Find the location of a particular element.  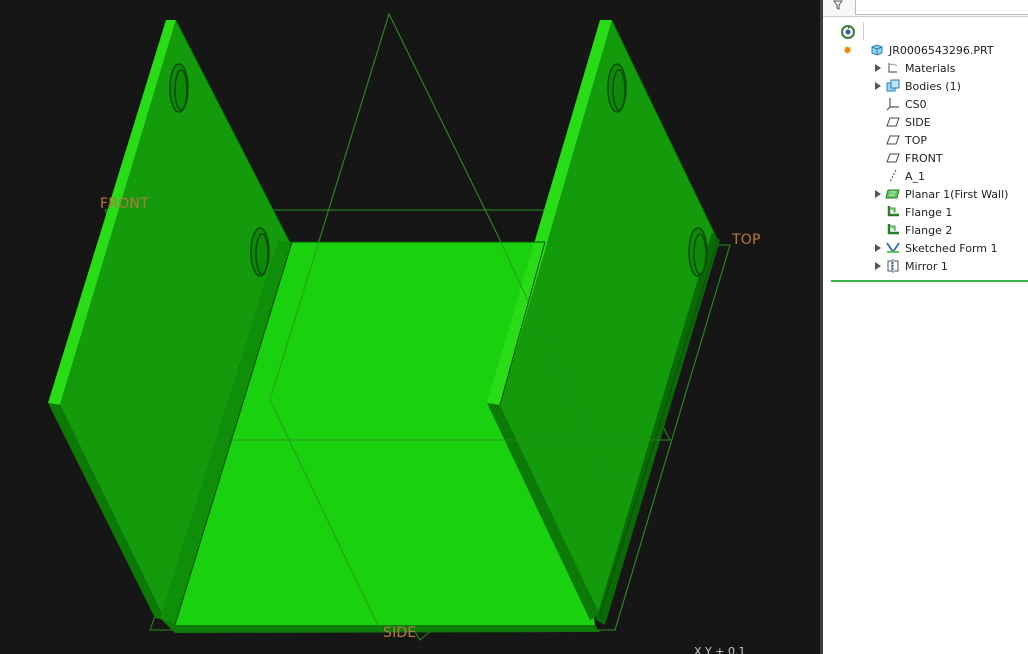

model-tree-search-input is located at coordinates (941, 7).